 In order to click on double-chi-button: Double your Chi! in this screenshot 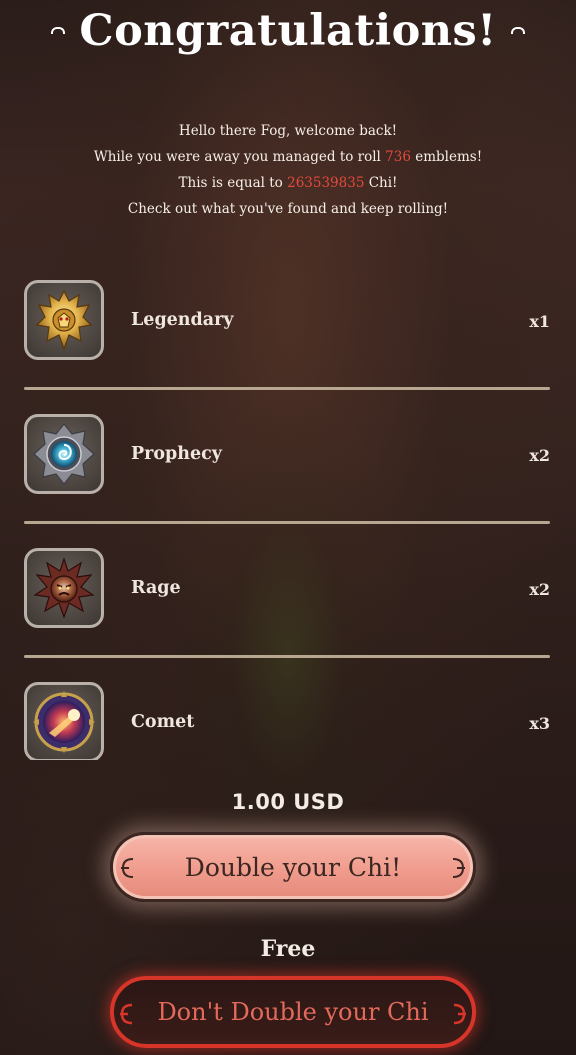, I will do `click(293, 867)`.